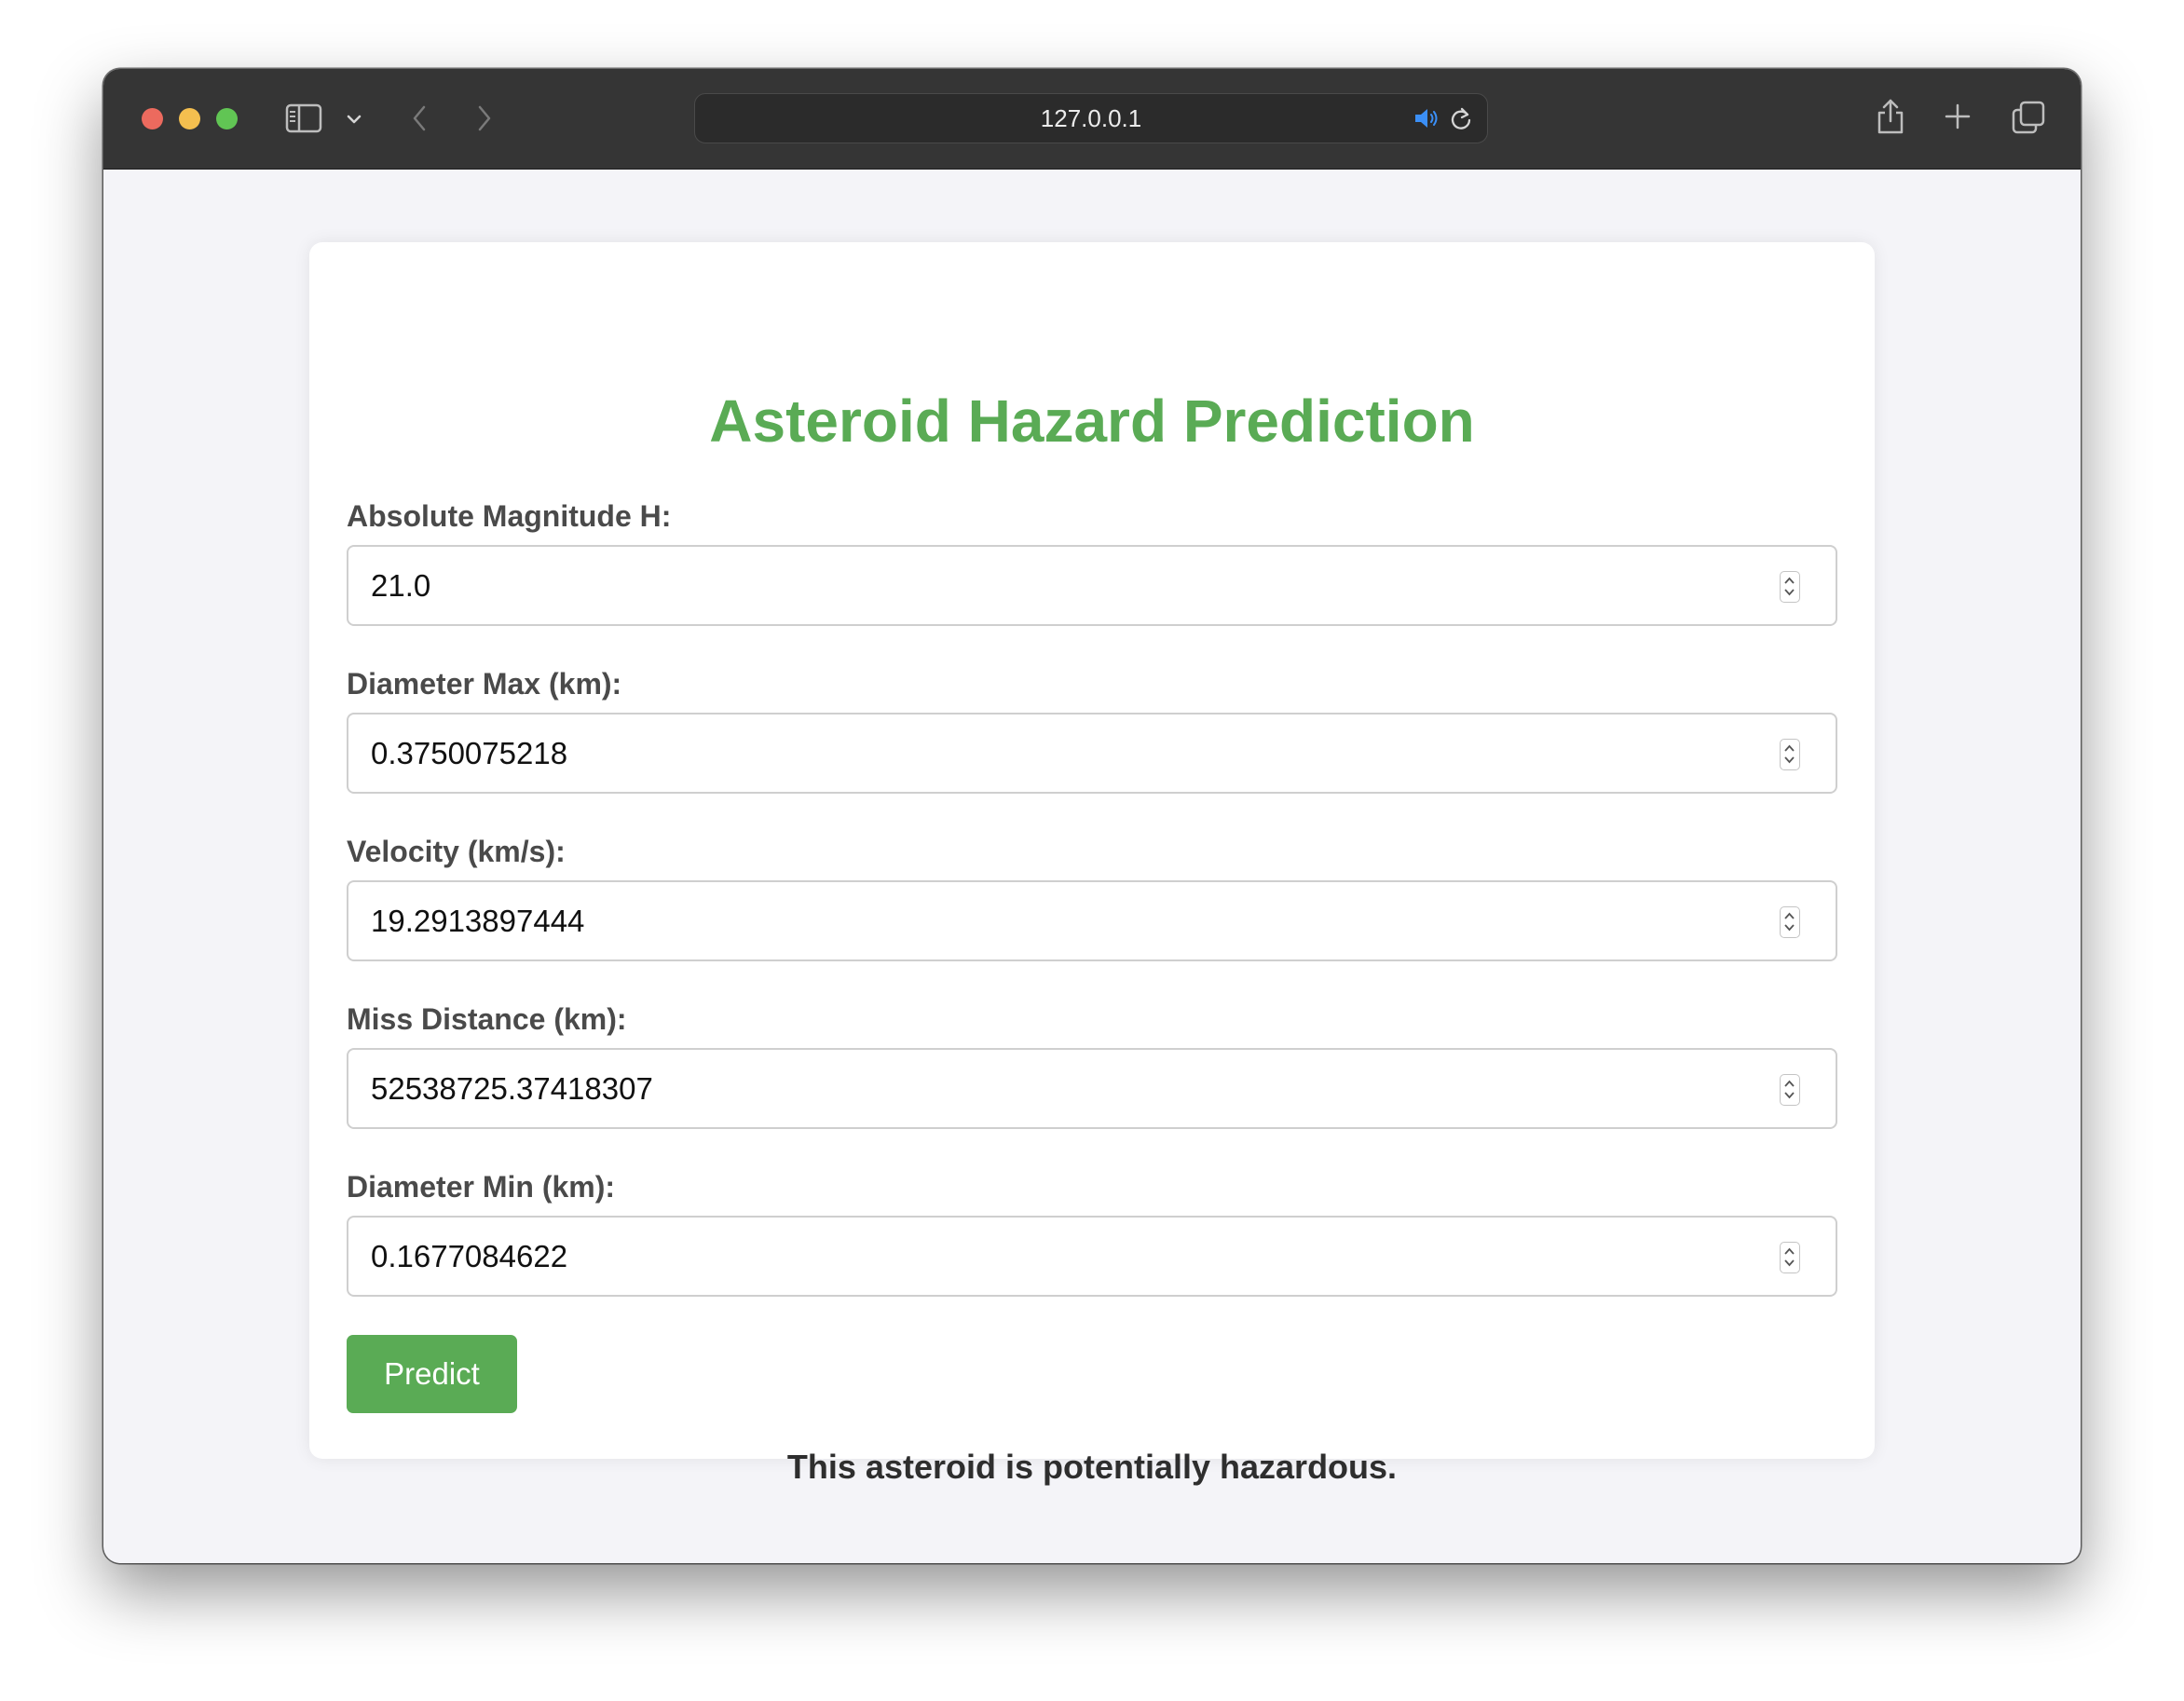 The image size is (2184, 1701). Describe the element at coordinates (1092, 753) in the screenshot. I see `diameter-max-input: 0.3750075218` at that location.